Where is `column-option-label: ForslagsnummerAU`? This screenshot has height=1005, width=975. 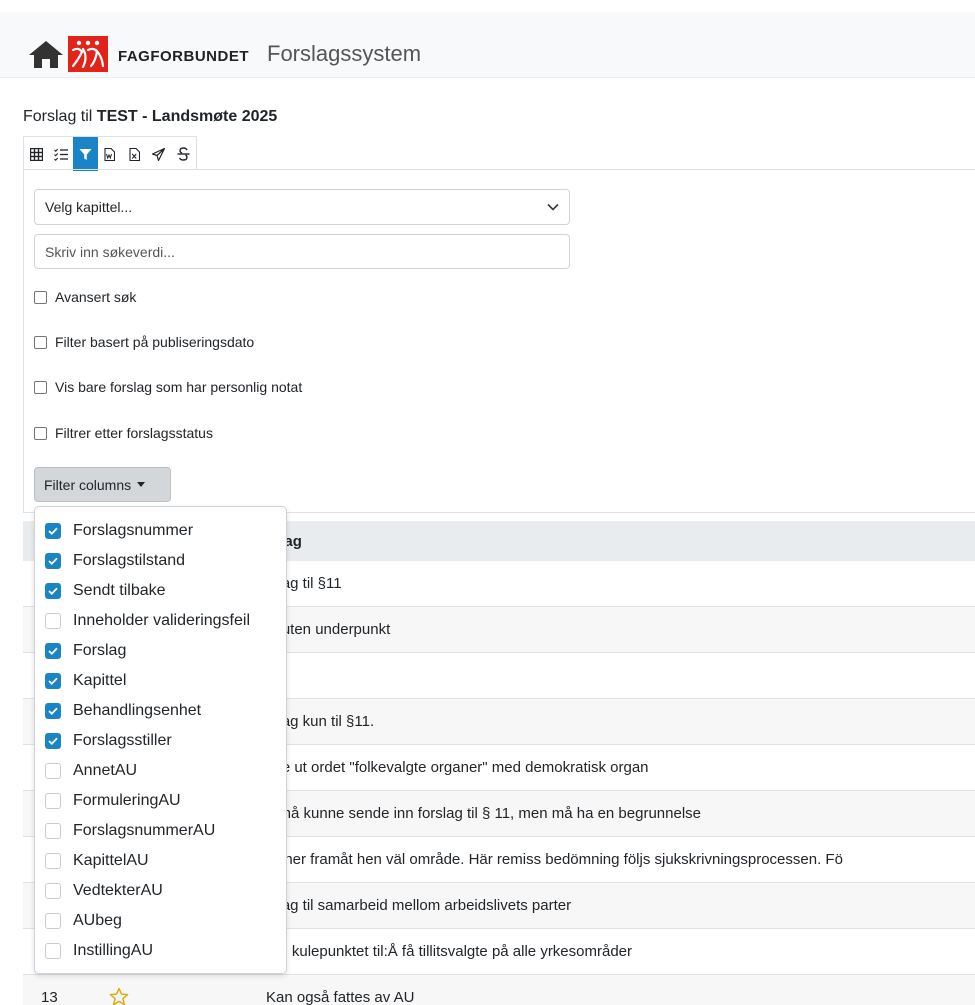 column-option-label: ForslagsnummerAU is located at coordinates (144, 830).